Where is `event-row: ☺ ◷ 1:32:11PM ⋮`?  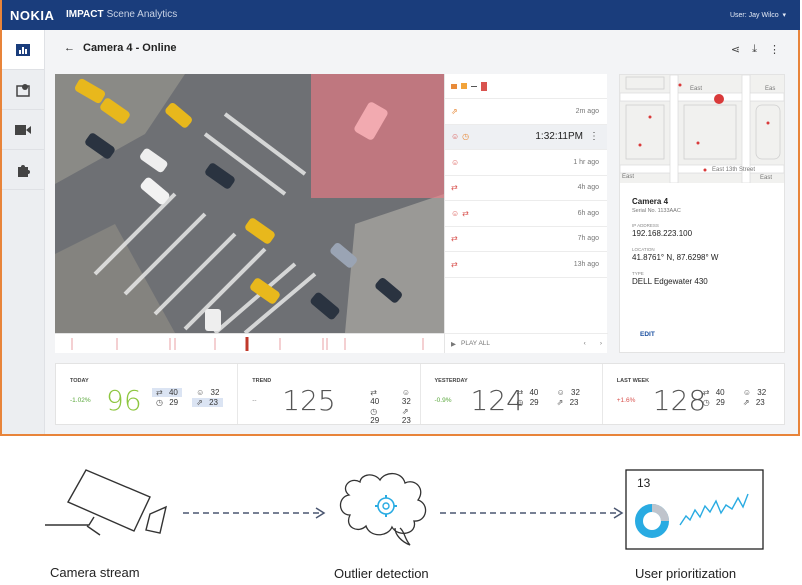 event-row: ☺ ◷ 1:32:11PM ⋮ is located at coordinates (526, 137).